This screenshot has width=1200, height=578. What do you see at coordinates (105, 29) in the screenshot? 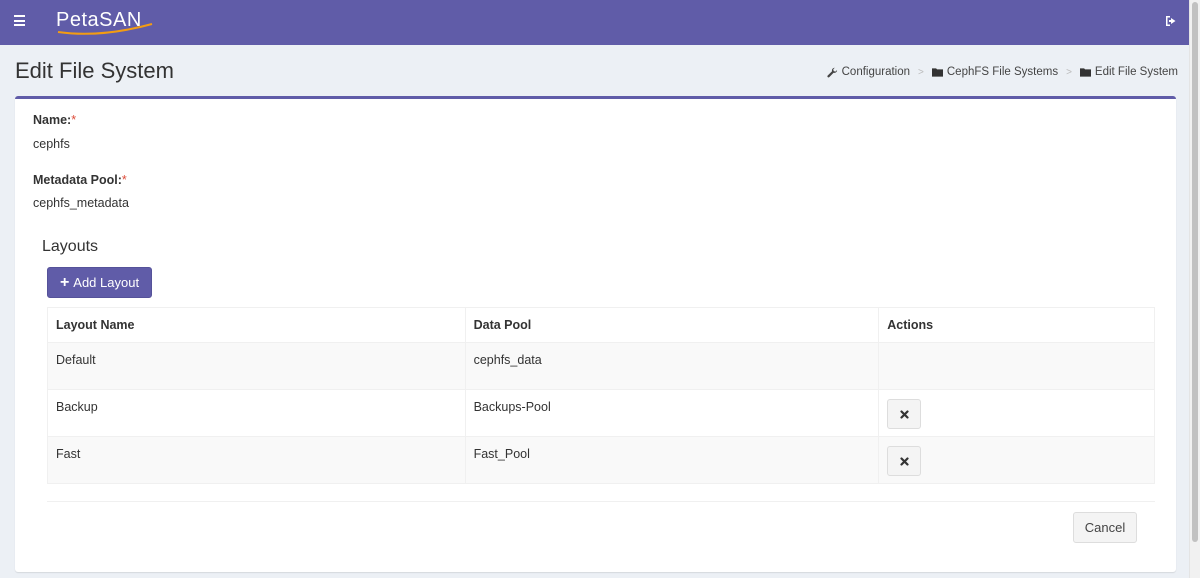
I see `logo-swoosh` at bounding box center [105, 29].